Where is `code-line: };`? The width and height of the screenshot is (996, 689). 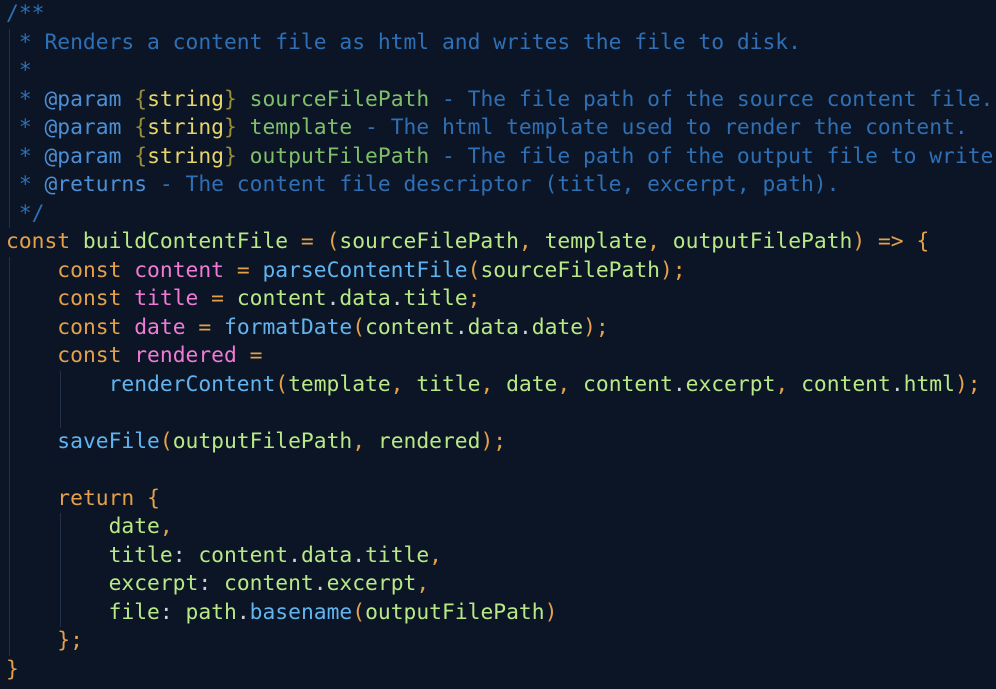 code-line: }; is located at coordinates (44, 641).